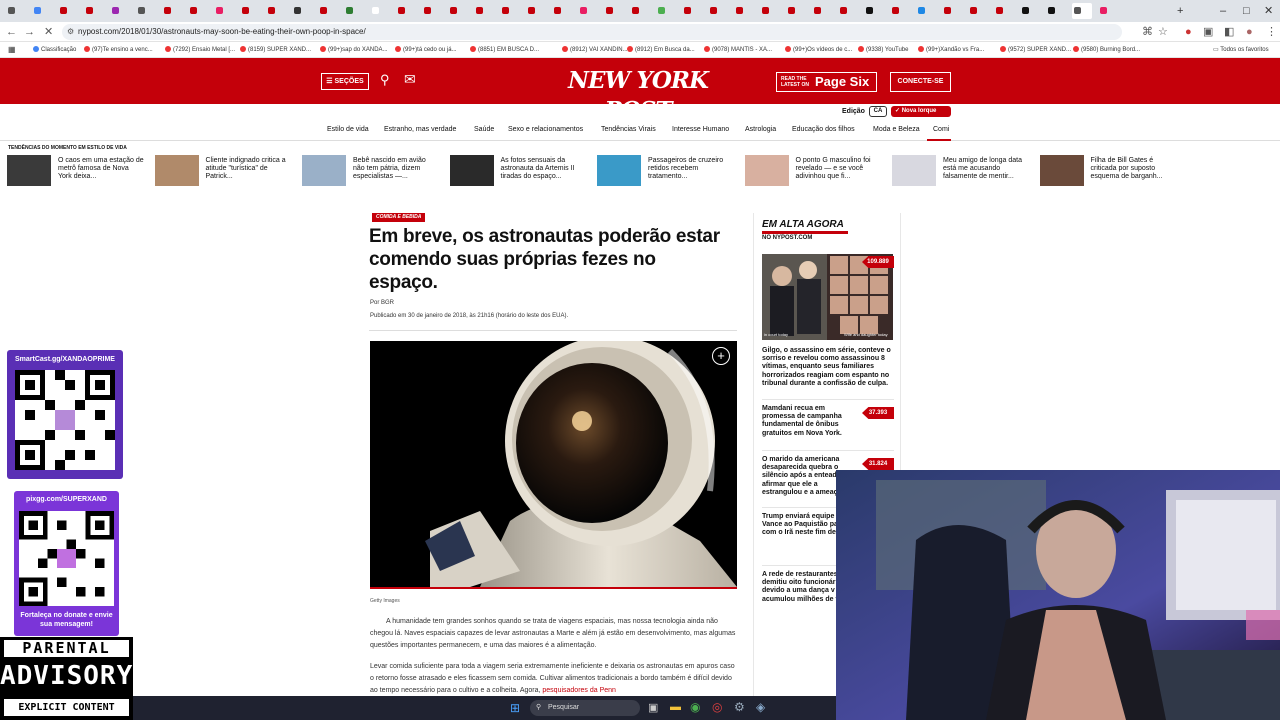 This screenshot has width=1280, height=720. I want to click on article-byline: Por BGR, so click(382, 303).